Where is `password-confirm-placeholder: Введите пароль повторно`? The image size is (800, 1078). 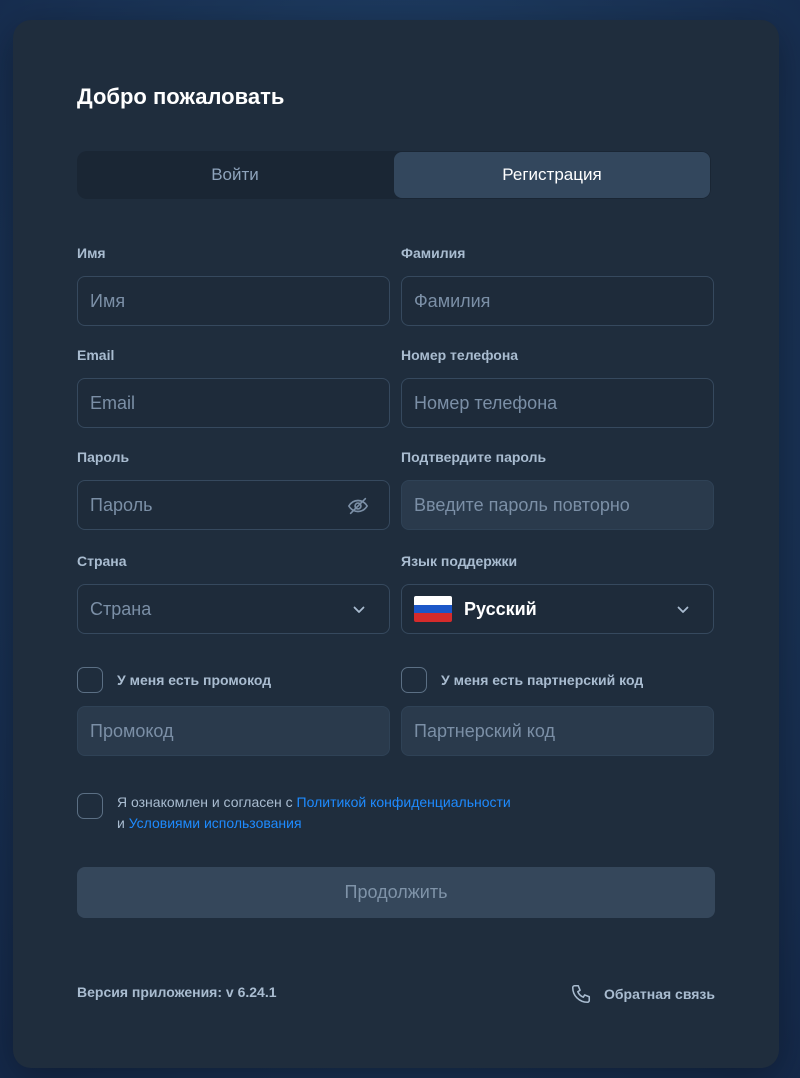
password-confirm-placeholder: Введите пароль повторно is located at coordinates (522, 504).